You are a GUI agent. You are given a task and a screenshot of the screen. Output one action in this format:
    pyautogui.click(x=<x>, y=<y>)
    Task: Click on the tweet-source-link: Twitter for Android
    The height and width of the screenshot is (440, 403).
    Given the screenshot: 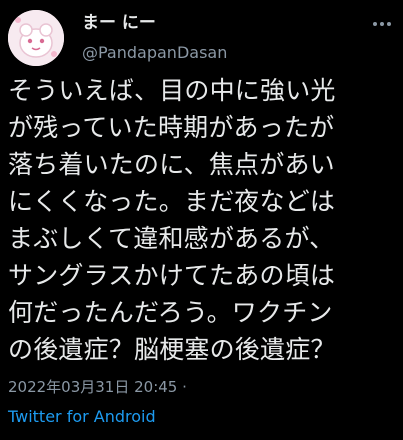 What is the action you would take?
    pyautogui.click(x=82, y=417)
    